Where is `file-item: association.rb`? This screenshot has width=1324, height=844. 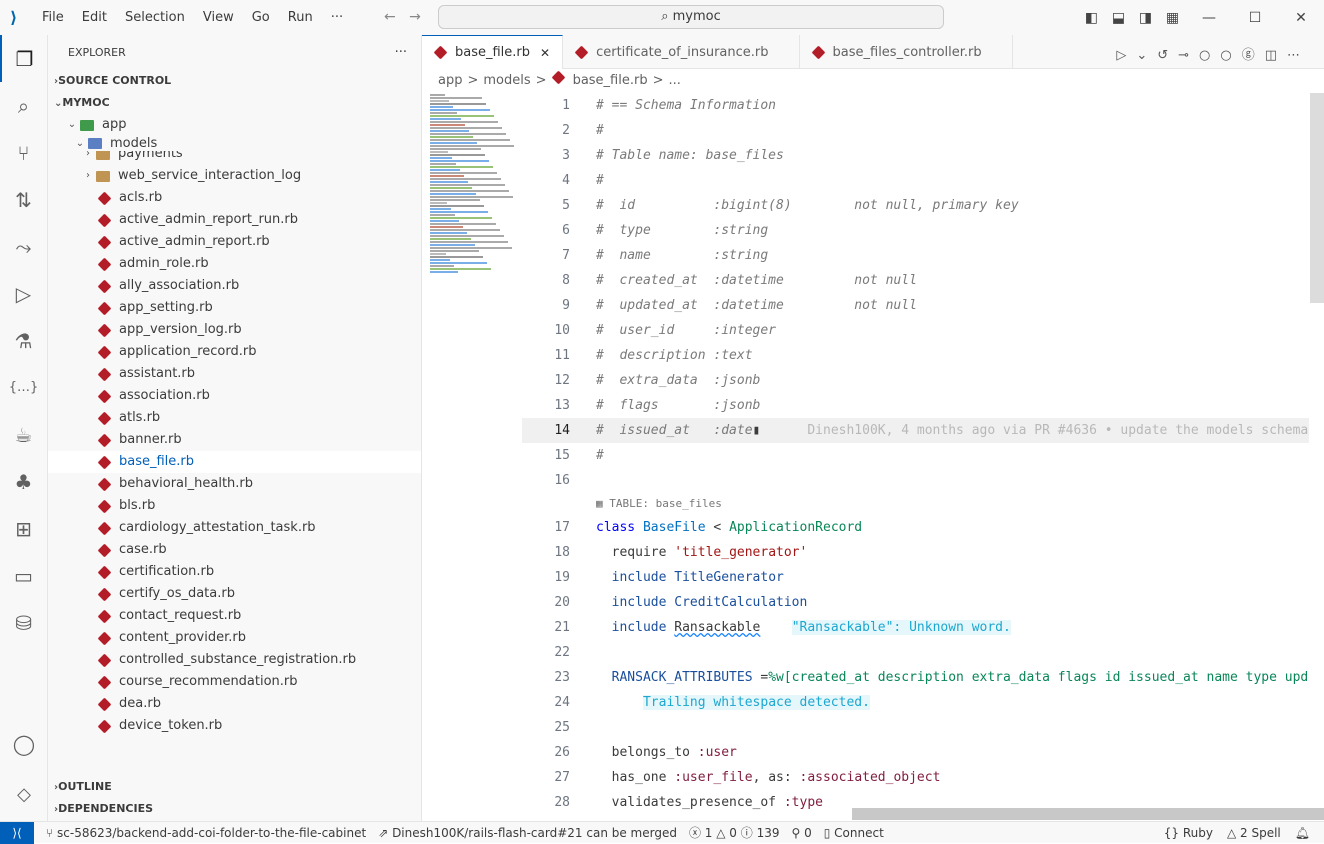 file-item: association.rb is located at coordinates (234, 396).